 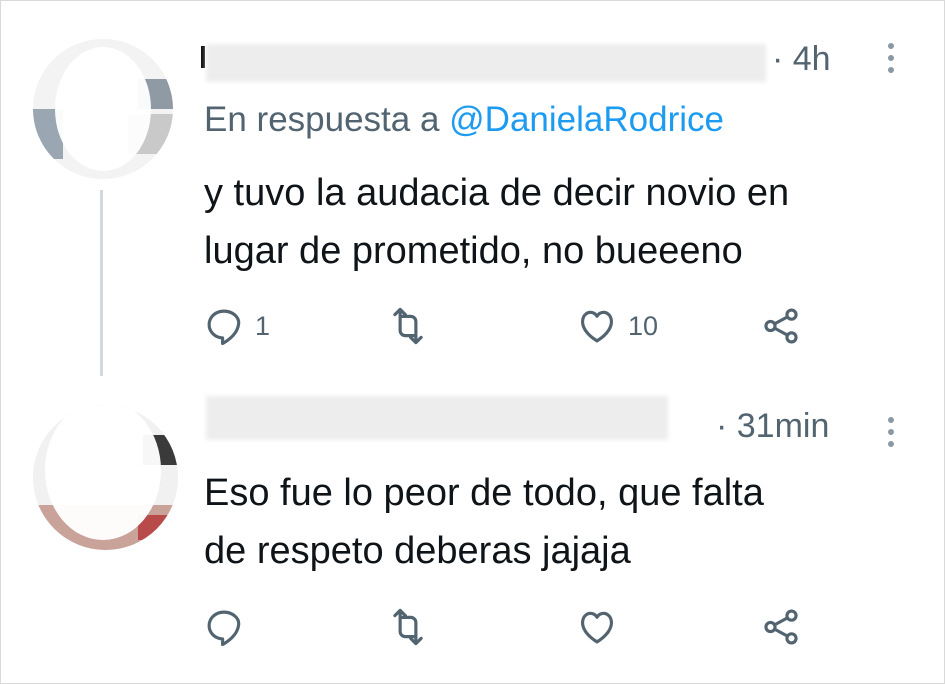 What do you see at coordinates (327, 119) in the screenshot?
I see `reply-context-label: En respuesta a` at bounding box center [327, 119].